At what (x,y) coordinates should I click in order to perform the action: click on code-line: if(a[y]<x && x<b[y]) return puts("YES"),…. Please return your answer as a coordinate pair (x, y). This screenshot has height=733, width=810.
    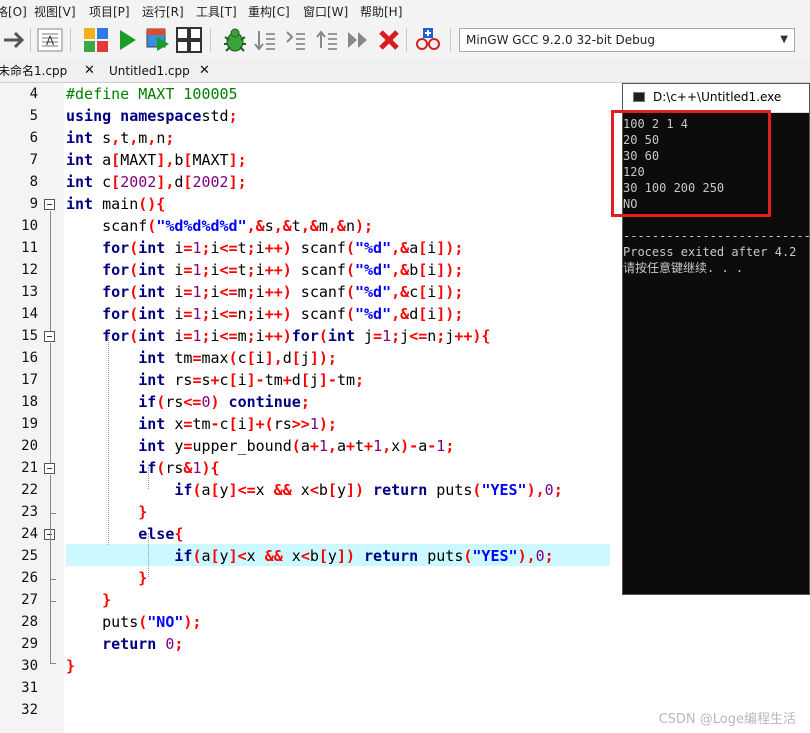
    Looking at the image, I should click on (309, 556).